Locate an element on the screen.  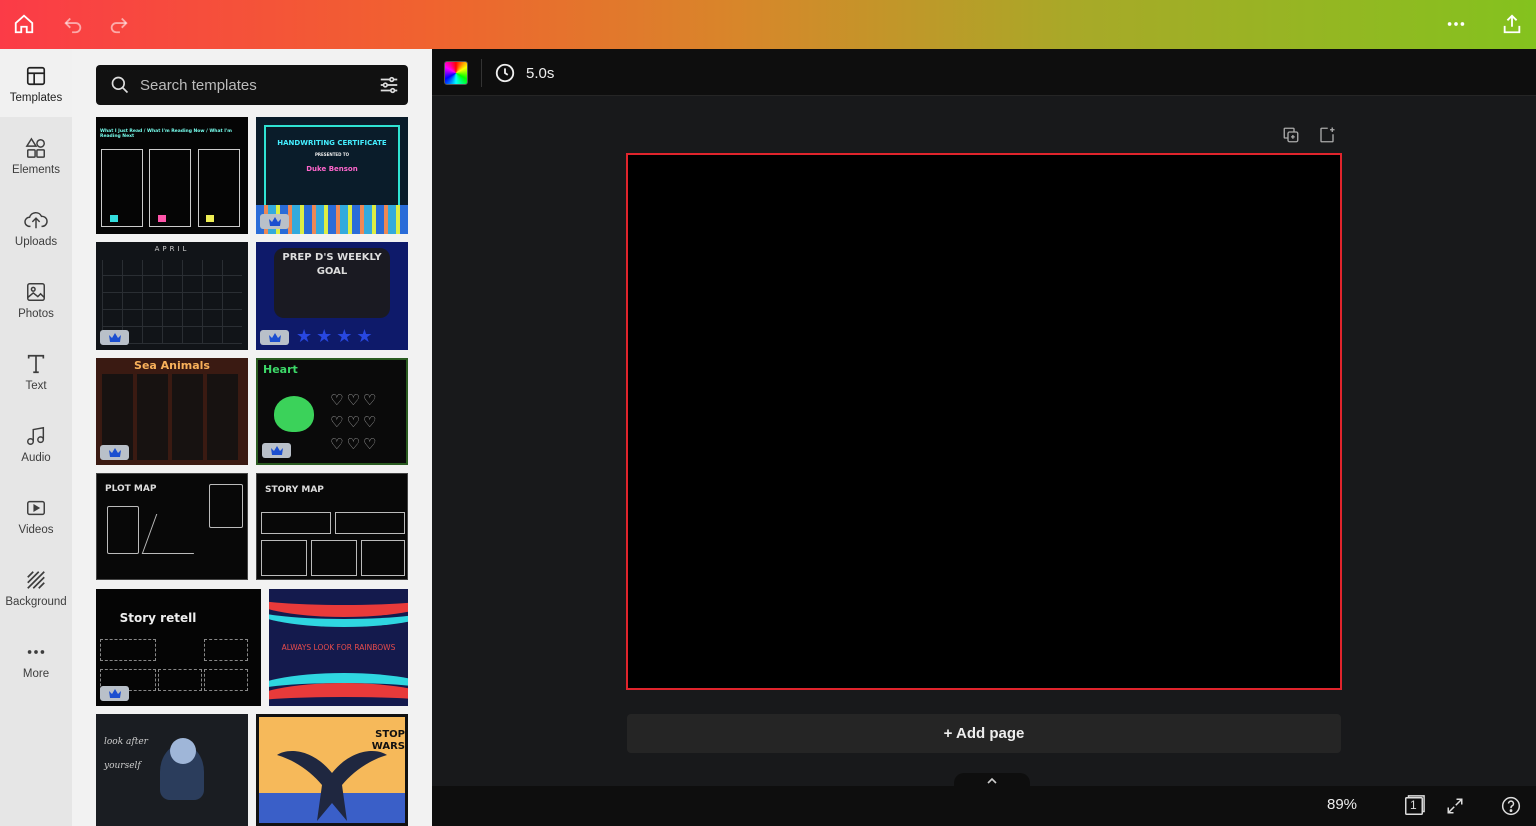
template-card: Heart ♡♡♡ ♡♡♡ ♡♡♡ is located at coordinates (332, 411).